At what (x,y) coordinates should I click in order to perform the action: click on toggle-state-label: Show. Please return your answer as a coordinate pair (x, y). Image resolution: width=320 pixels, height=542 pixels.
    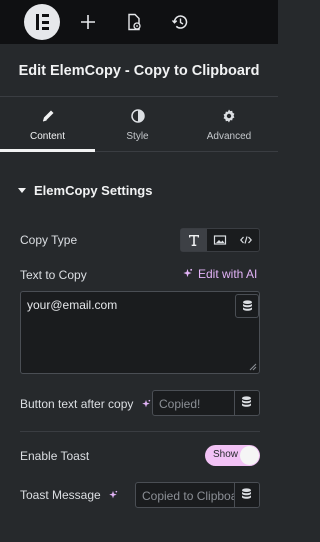
    Looking at the image, I should click on (226, 454).